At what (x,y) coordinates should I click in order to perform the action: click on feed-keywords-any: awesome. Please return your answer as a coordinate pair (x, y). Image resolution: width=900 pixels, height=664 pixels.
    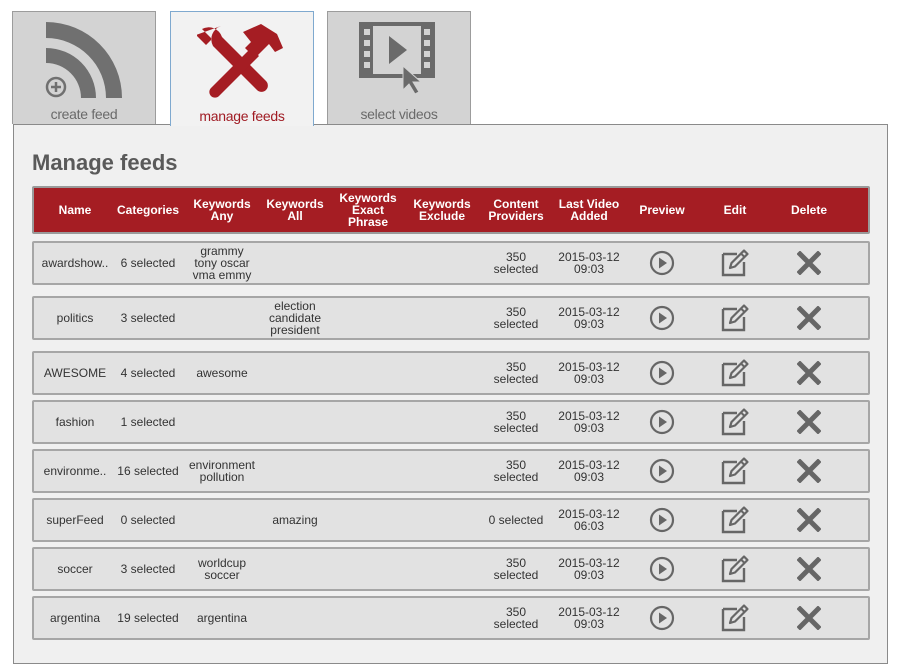
    Looking at the image, I should click on (222, 373).